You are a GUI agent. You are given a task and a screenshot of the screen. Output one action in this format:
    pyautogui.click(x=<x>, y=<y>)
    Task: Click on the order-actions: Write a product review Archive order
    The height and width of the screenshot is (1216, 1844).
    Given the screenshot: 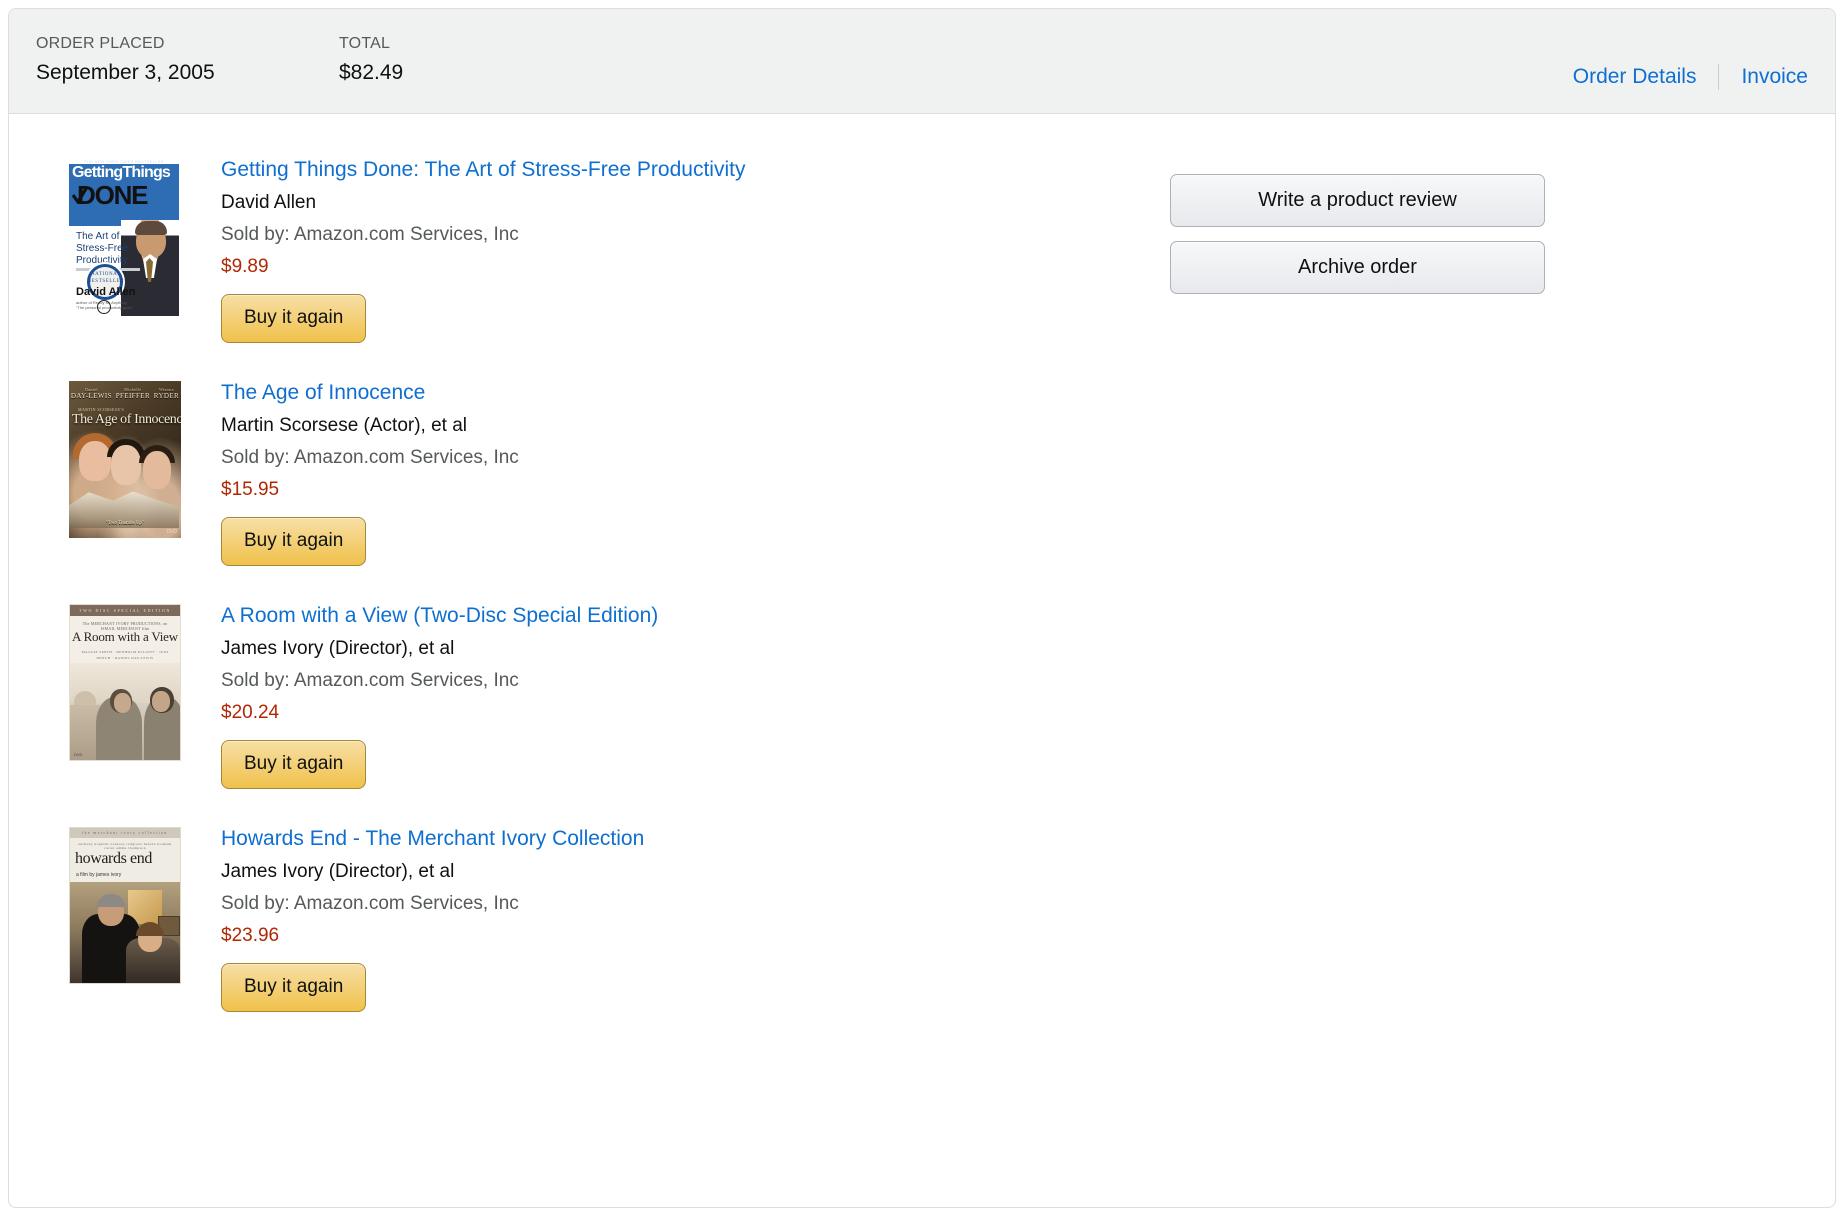 What is the action you would take?
    pyautogui.click(x=1357, y=234)
    